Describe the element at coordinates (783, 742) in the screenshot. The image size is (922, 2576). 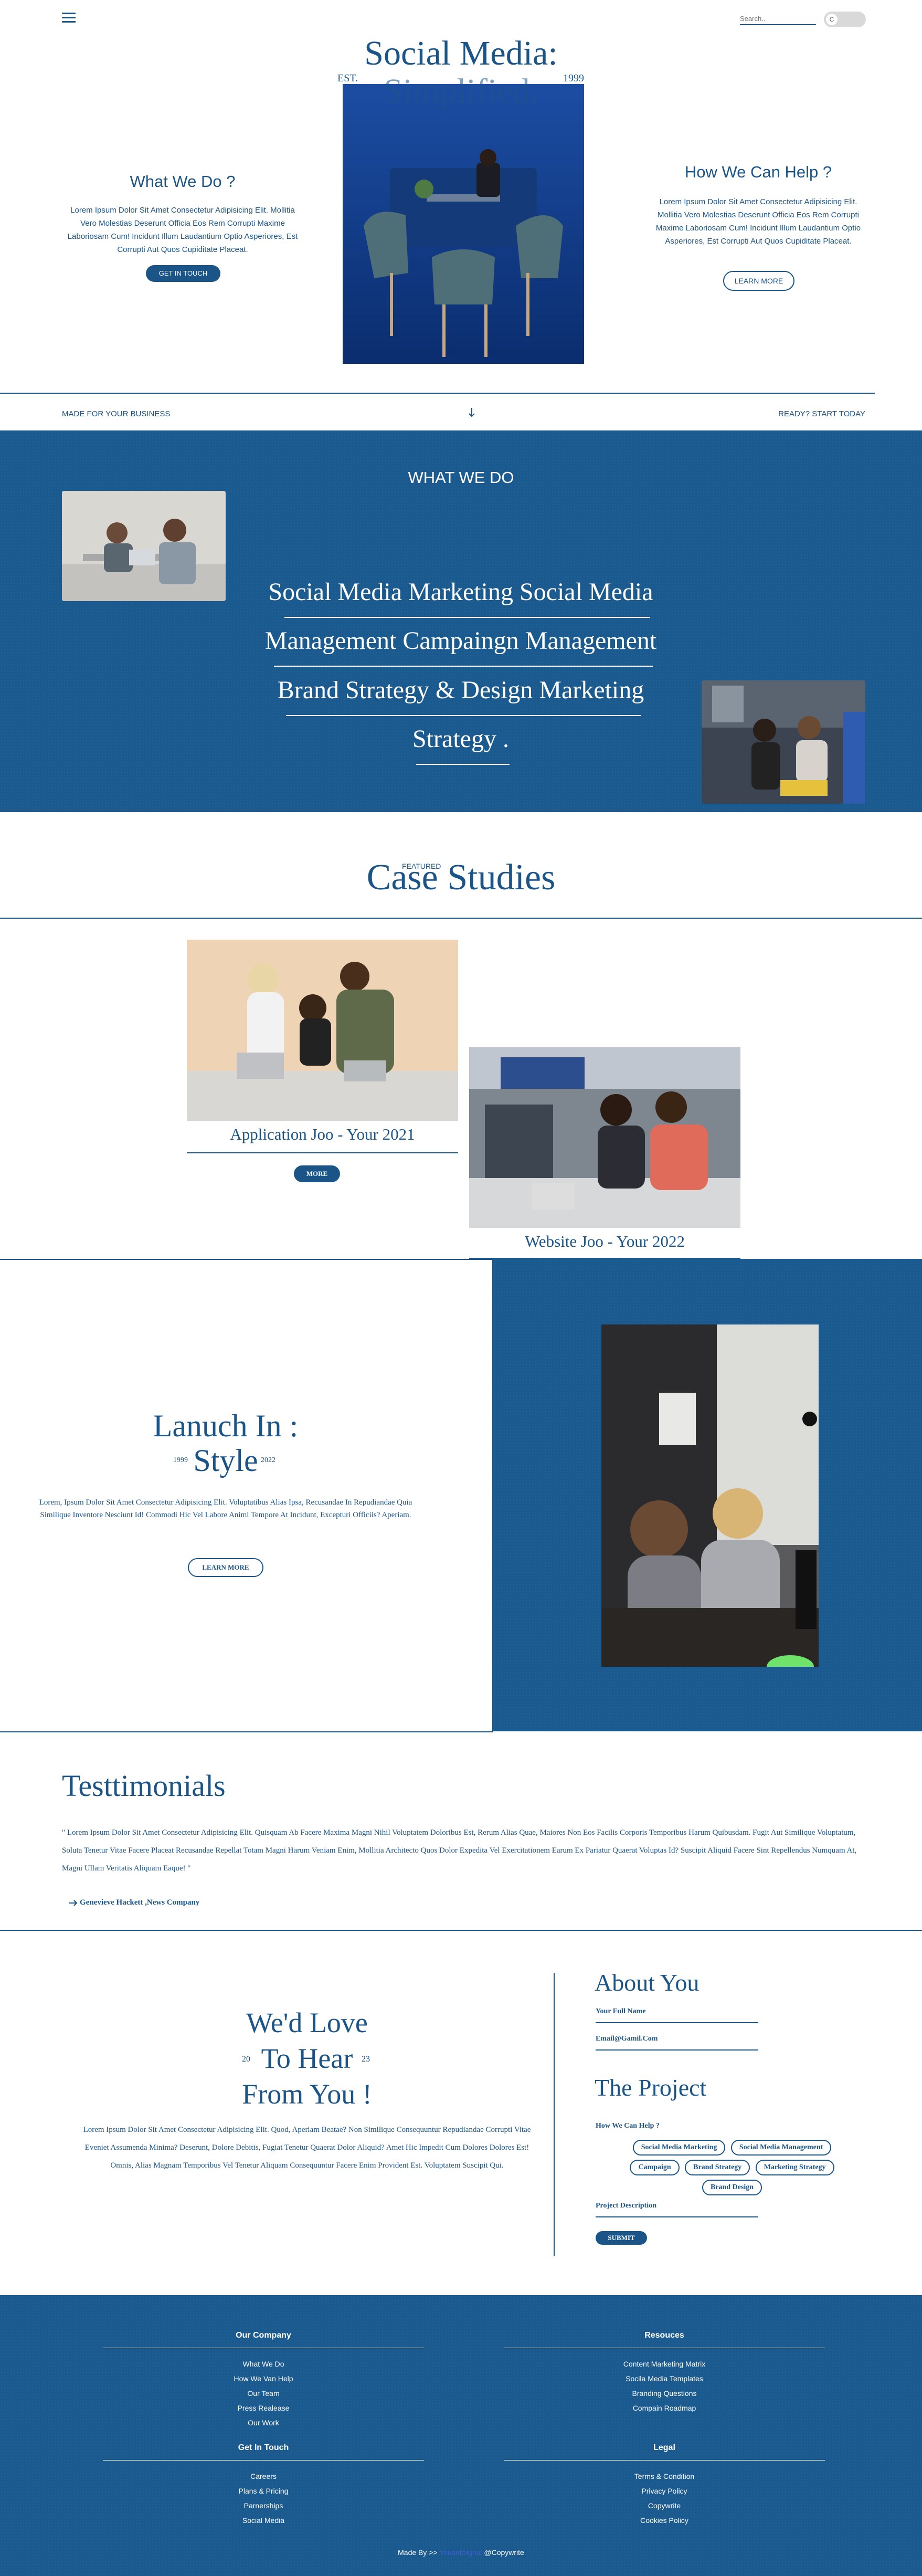
I see `services-photo-right` at that location.